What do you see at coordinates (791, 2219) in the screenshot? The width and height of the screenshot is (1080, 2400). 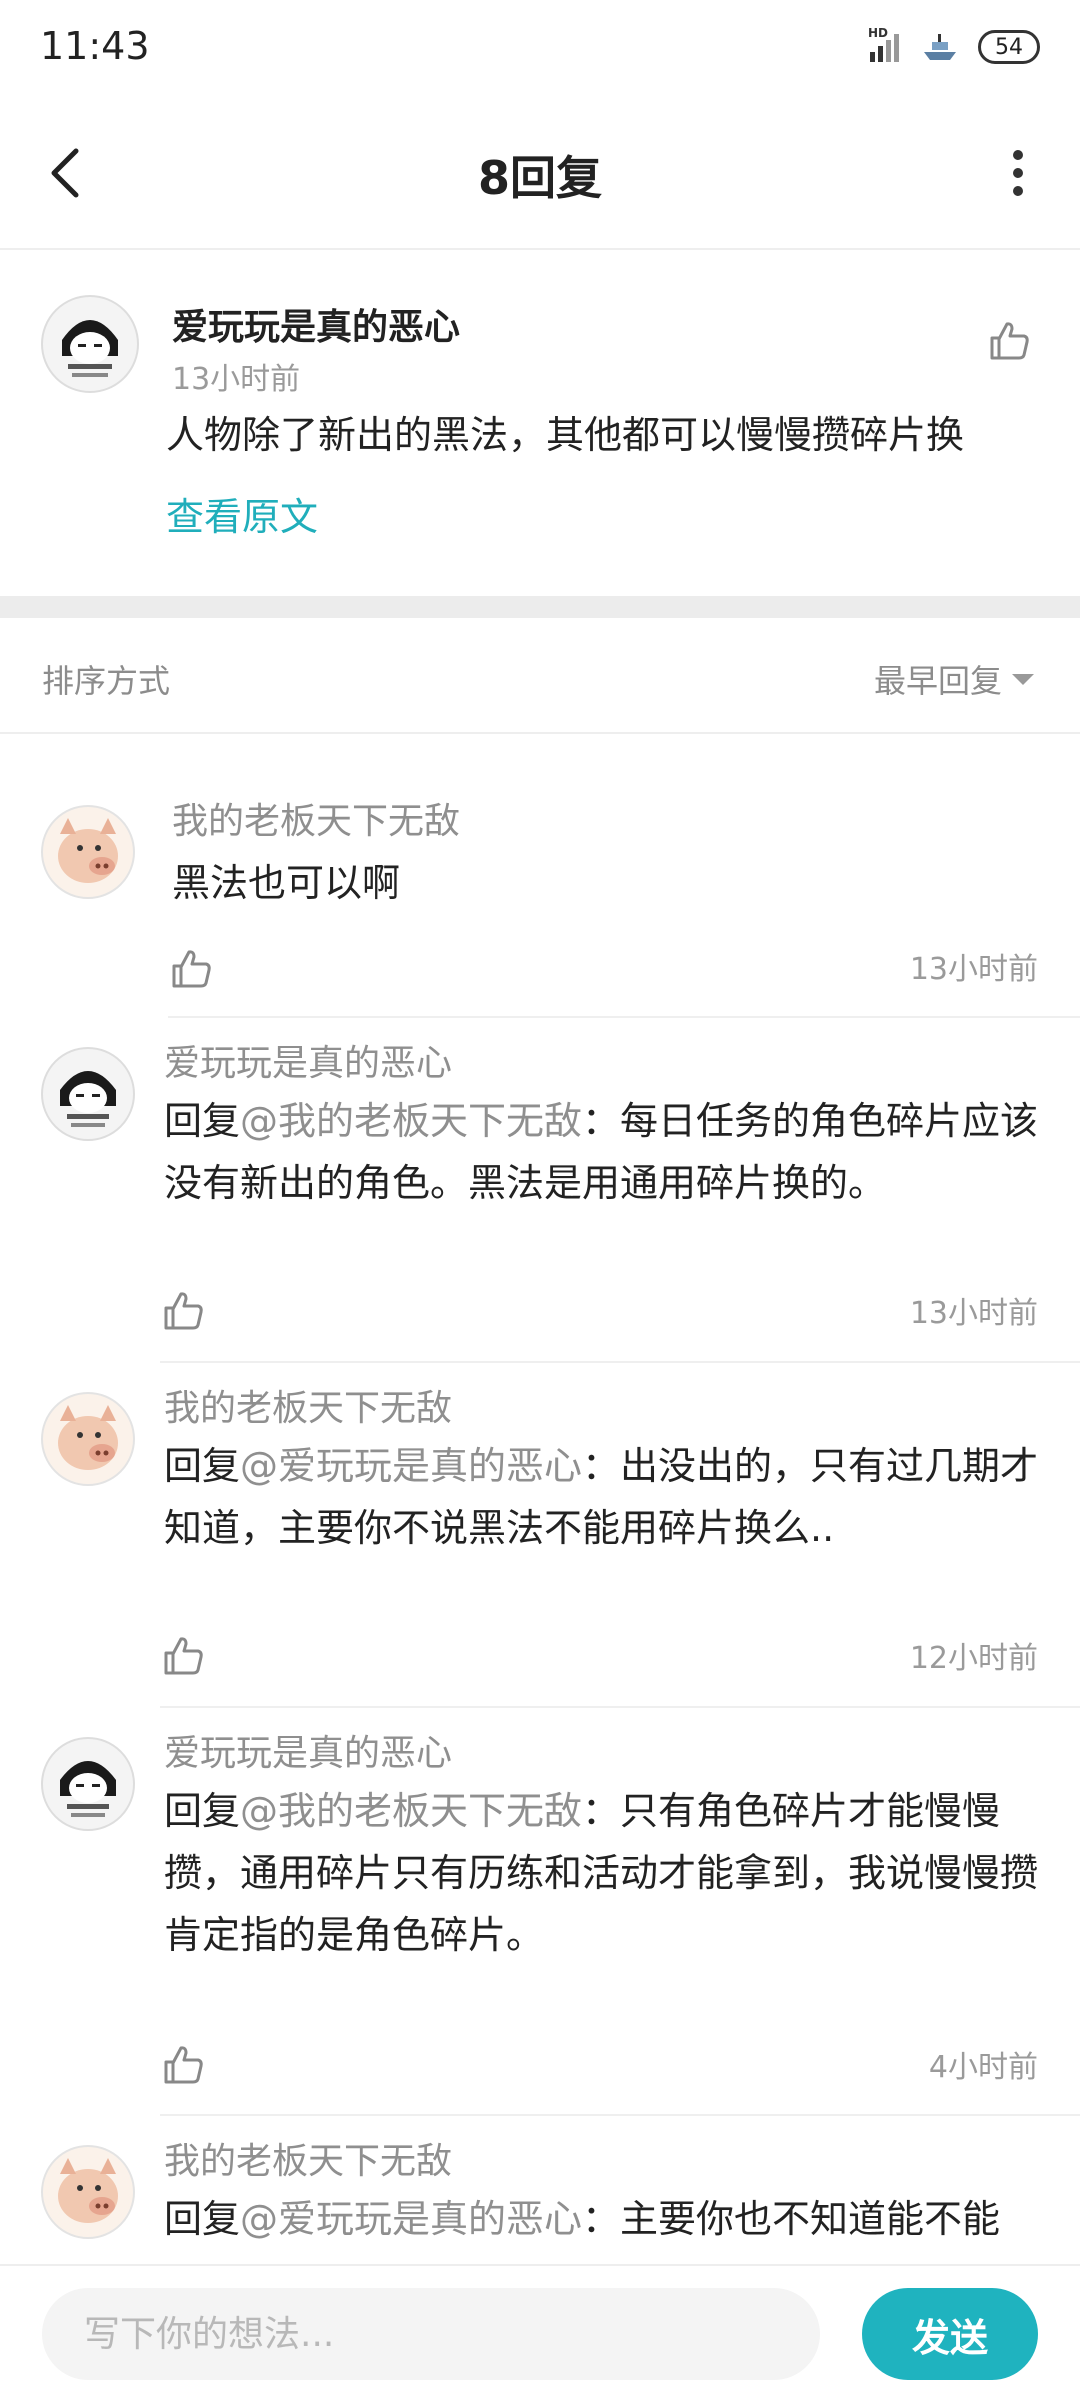 I see `reply-text: ：主要你也不知道能不能` at bounding box center [791, 2219].